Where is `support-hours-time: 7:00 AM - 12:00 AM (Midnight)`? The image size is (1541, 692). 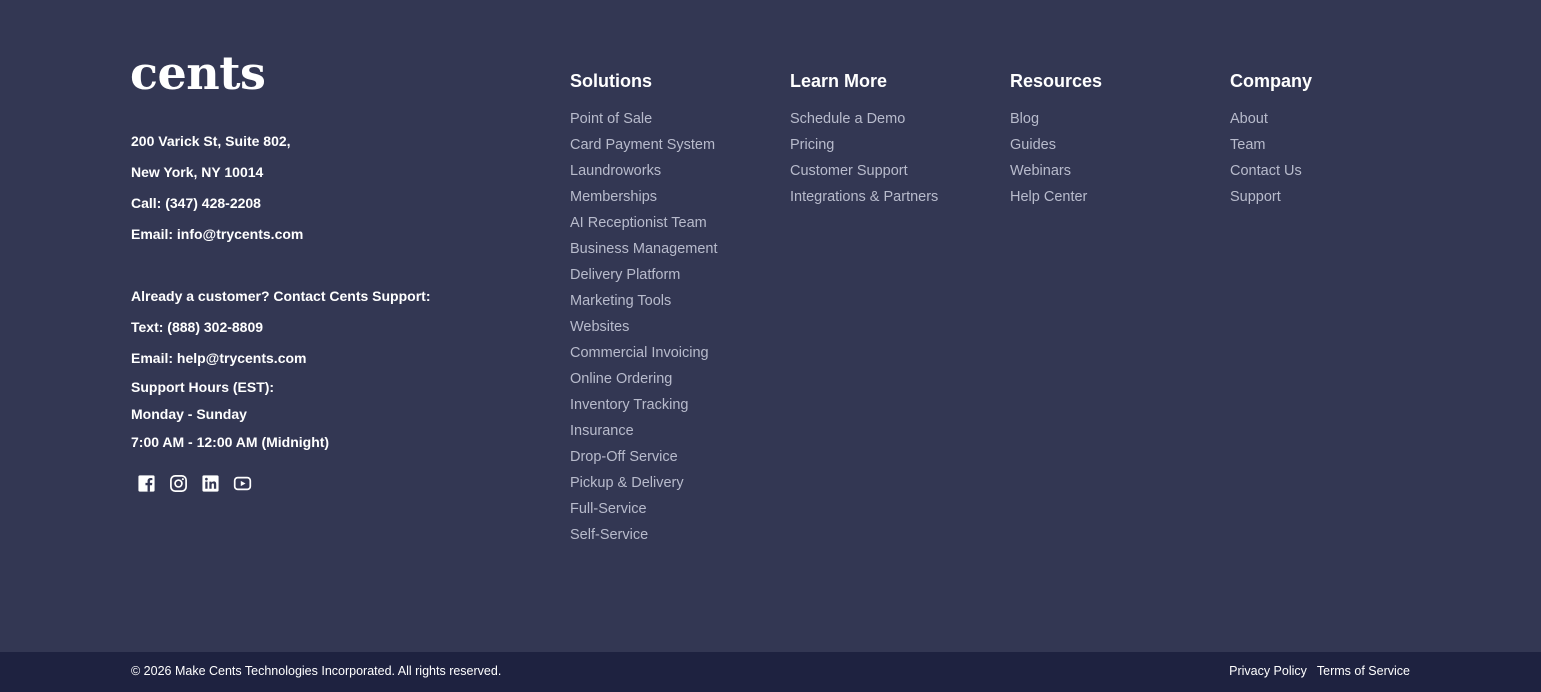 support-hours-time: 7:00 AM - 12:00 AM (Midnight) is located at coordinates (230, 442).